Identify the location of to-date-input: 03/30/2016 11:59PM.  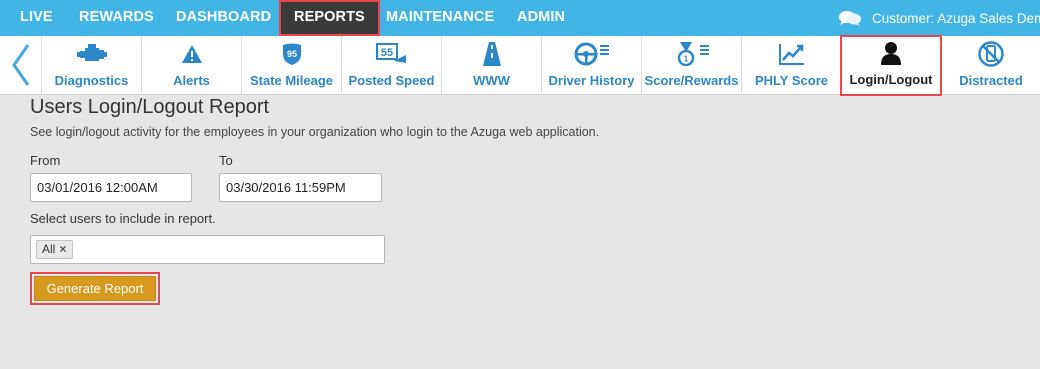
(300, 187).